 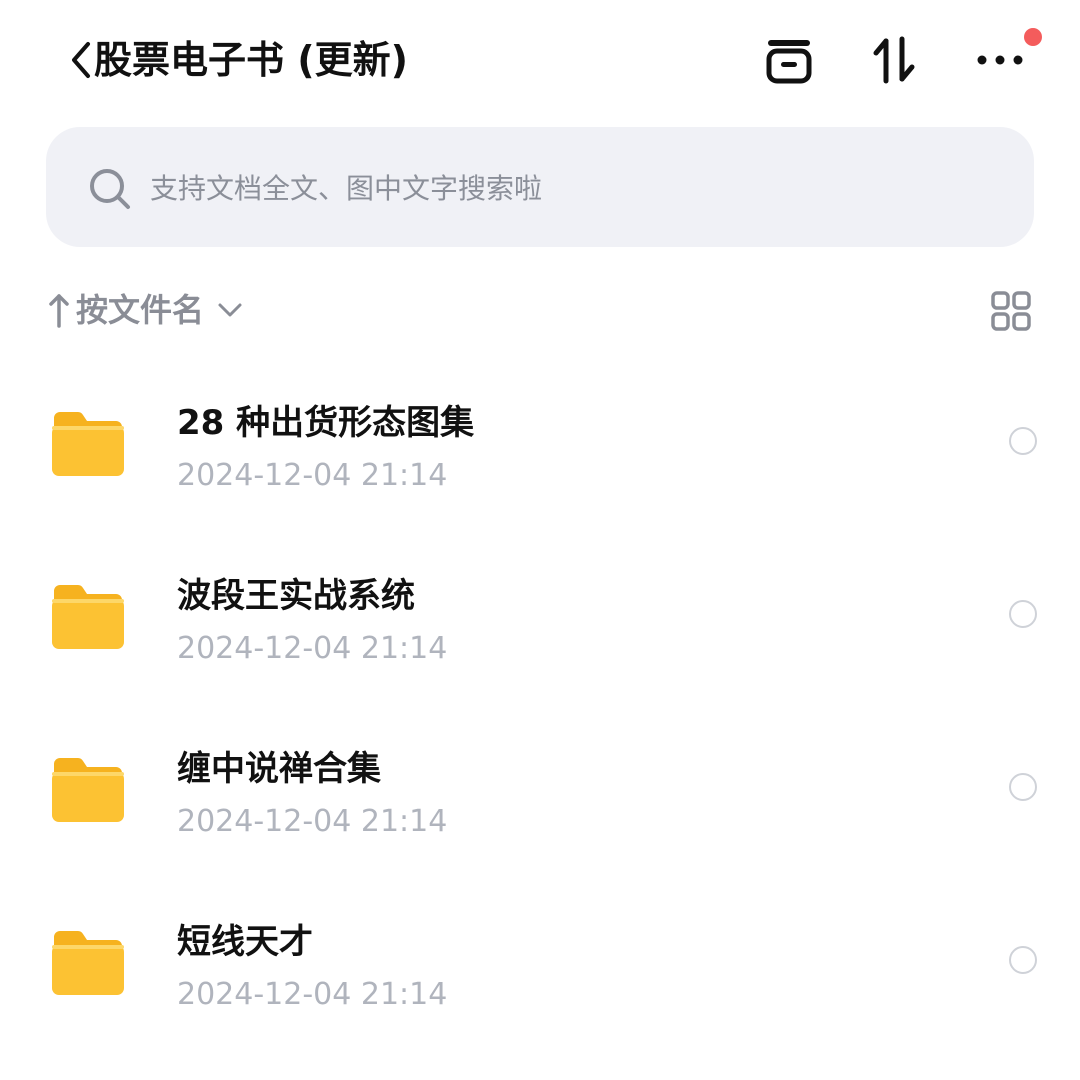 I want to click on folder-name: 短线天才, so click(x=245, y=942).